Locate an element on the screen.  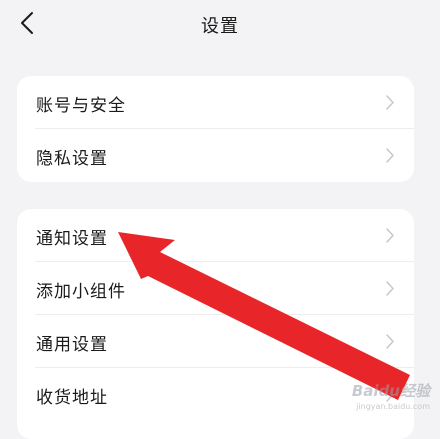
row-label: 收货地址 is located at coordinates (72, 398).